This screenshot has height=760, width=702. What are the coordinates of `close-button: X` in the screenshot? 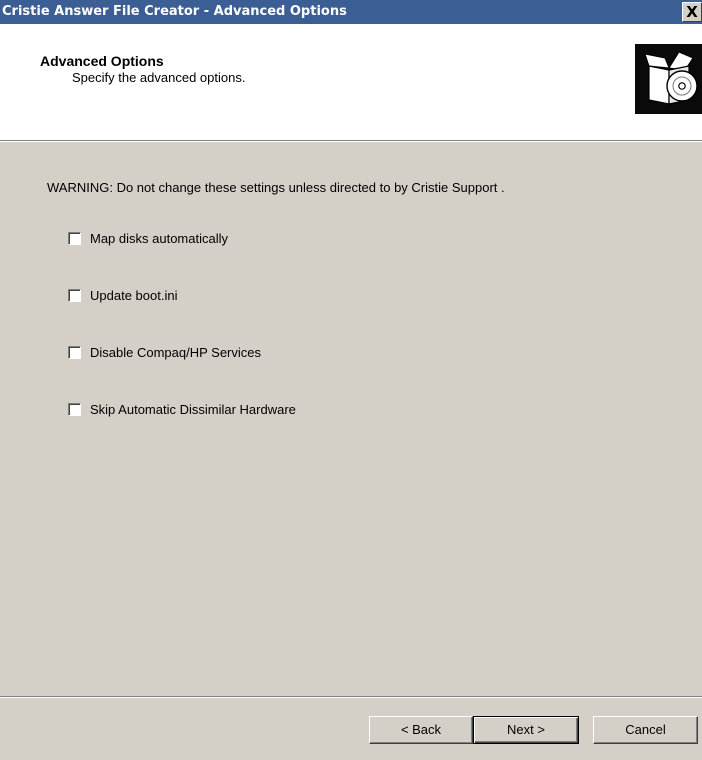 It's located at (692, 12).